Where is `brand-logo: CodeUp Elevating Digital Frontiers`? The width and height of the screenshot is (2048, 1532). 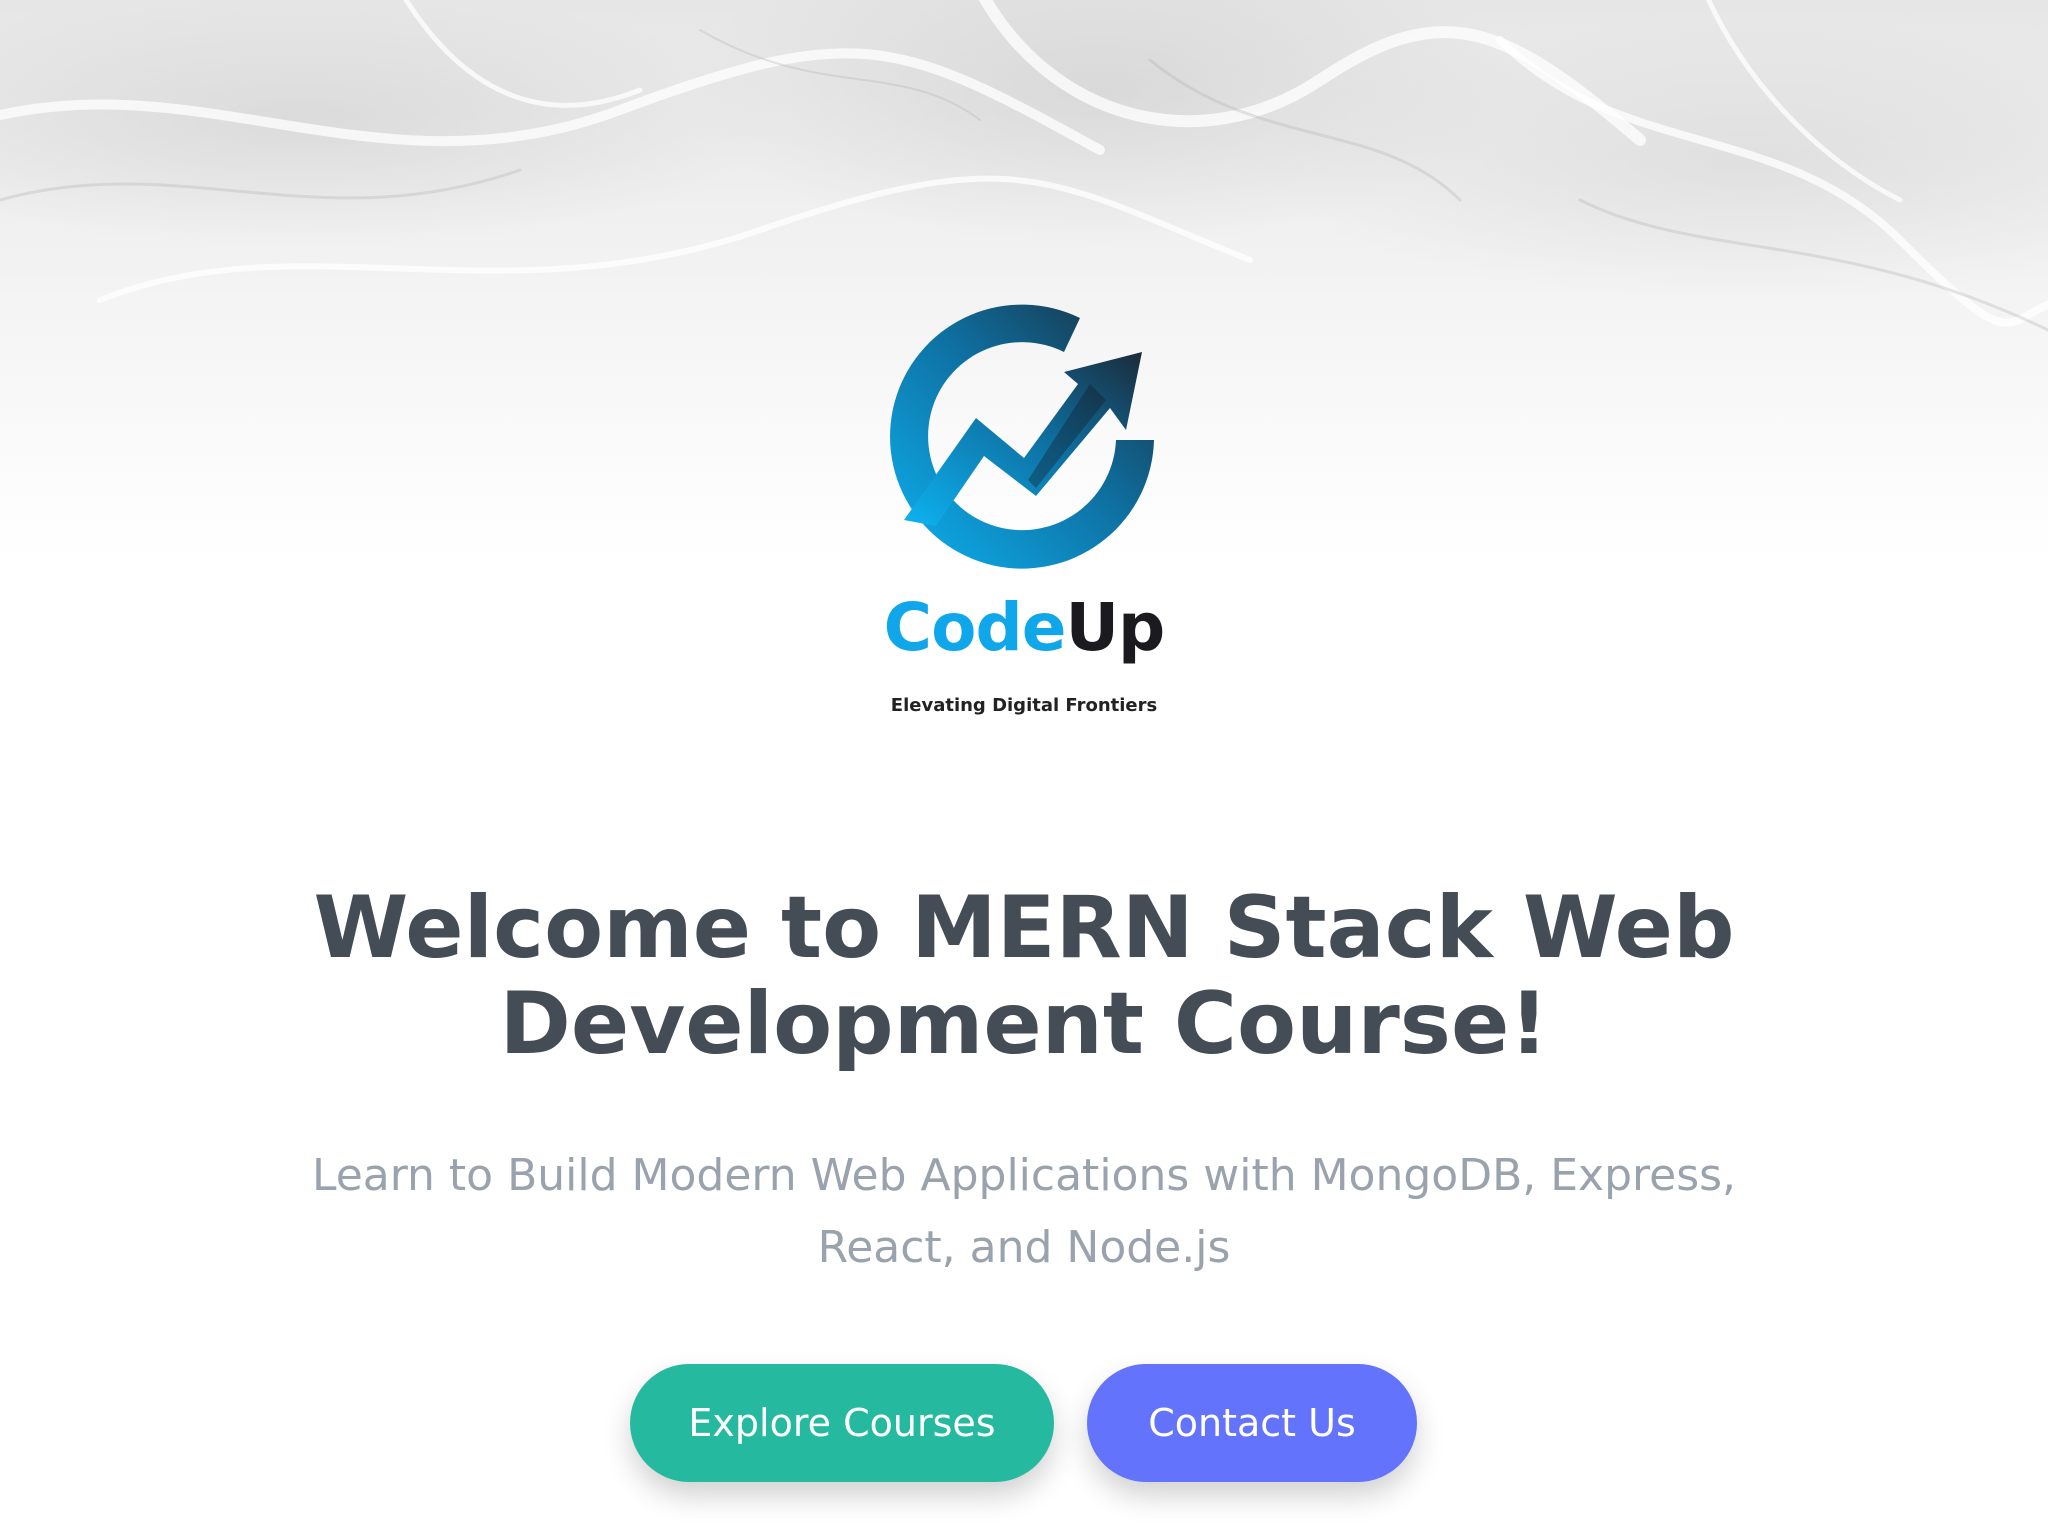
brand-logo: CodeUp Elevating Digital Frontiers is located at coordinates (1024, 510).